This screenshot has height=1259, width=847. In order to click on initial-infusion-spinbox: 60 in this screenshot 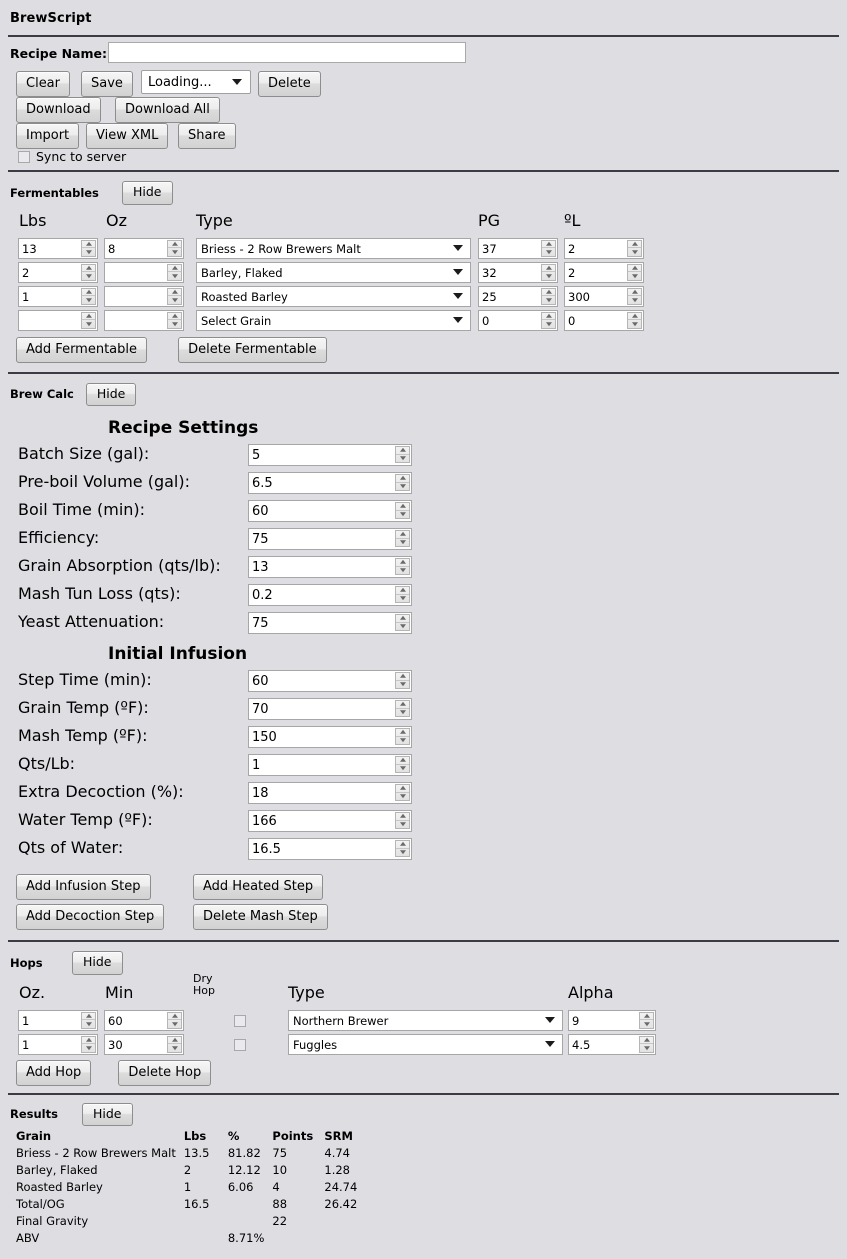, I will do `click(330, 681)`.